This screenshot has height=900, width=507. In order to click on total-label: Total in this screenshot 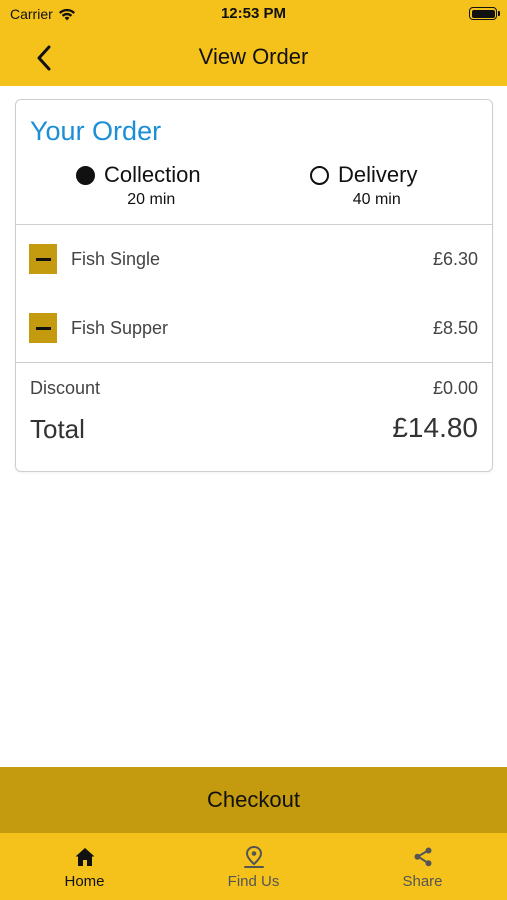, I will do `click(57, 429)`.